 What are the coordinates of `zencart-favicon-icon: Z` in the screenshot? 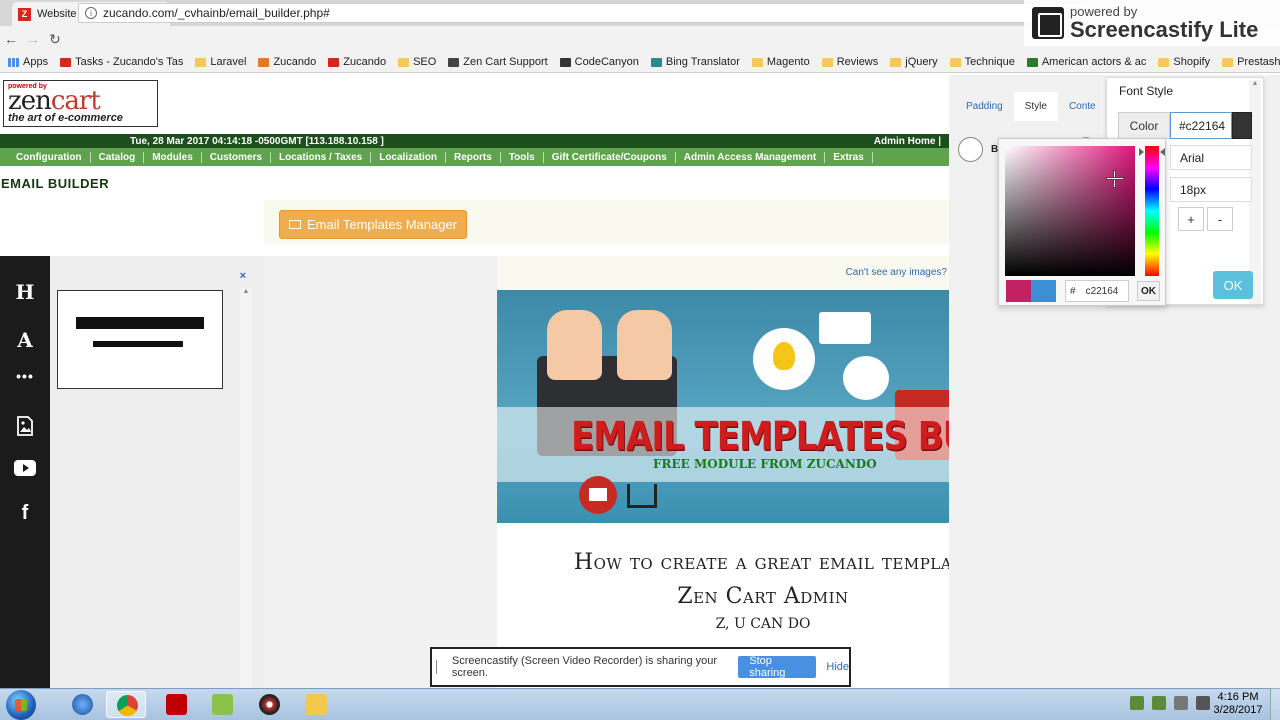 It's located at (24, 14).